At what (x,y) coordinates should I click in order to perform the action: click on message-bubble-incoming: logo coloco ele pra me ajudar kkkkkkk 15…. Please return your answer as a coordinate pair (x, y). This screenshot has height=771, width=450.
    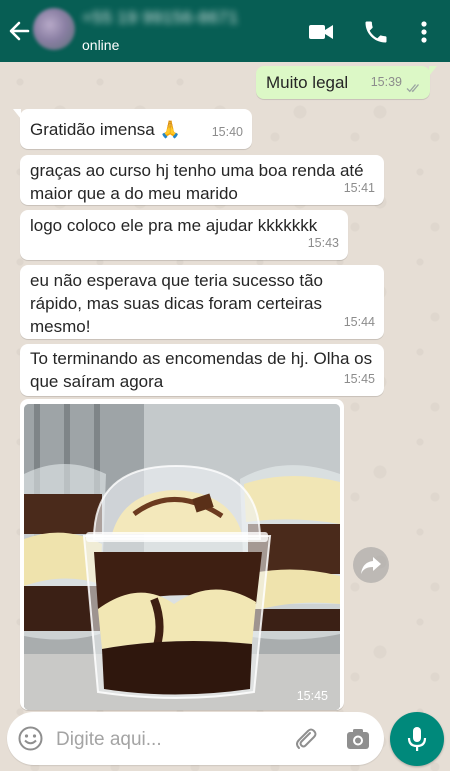
    Looking at the image, I should click on (184, 235).